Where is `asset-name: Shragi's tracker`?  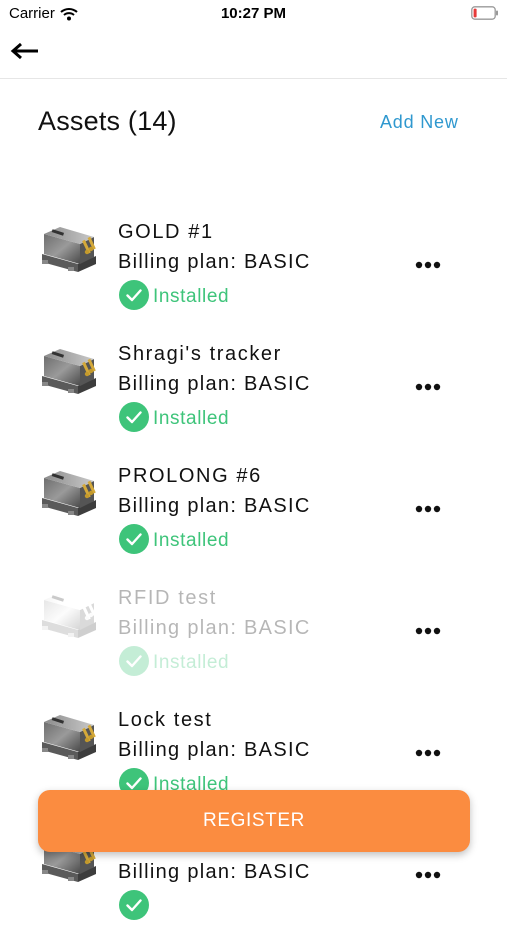 asset-name: Shragi's tracker is located at coordinates (200, 354).